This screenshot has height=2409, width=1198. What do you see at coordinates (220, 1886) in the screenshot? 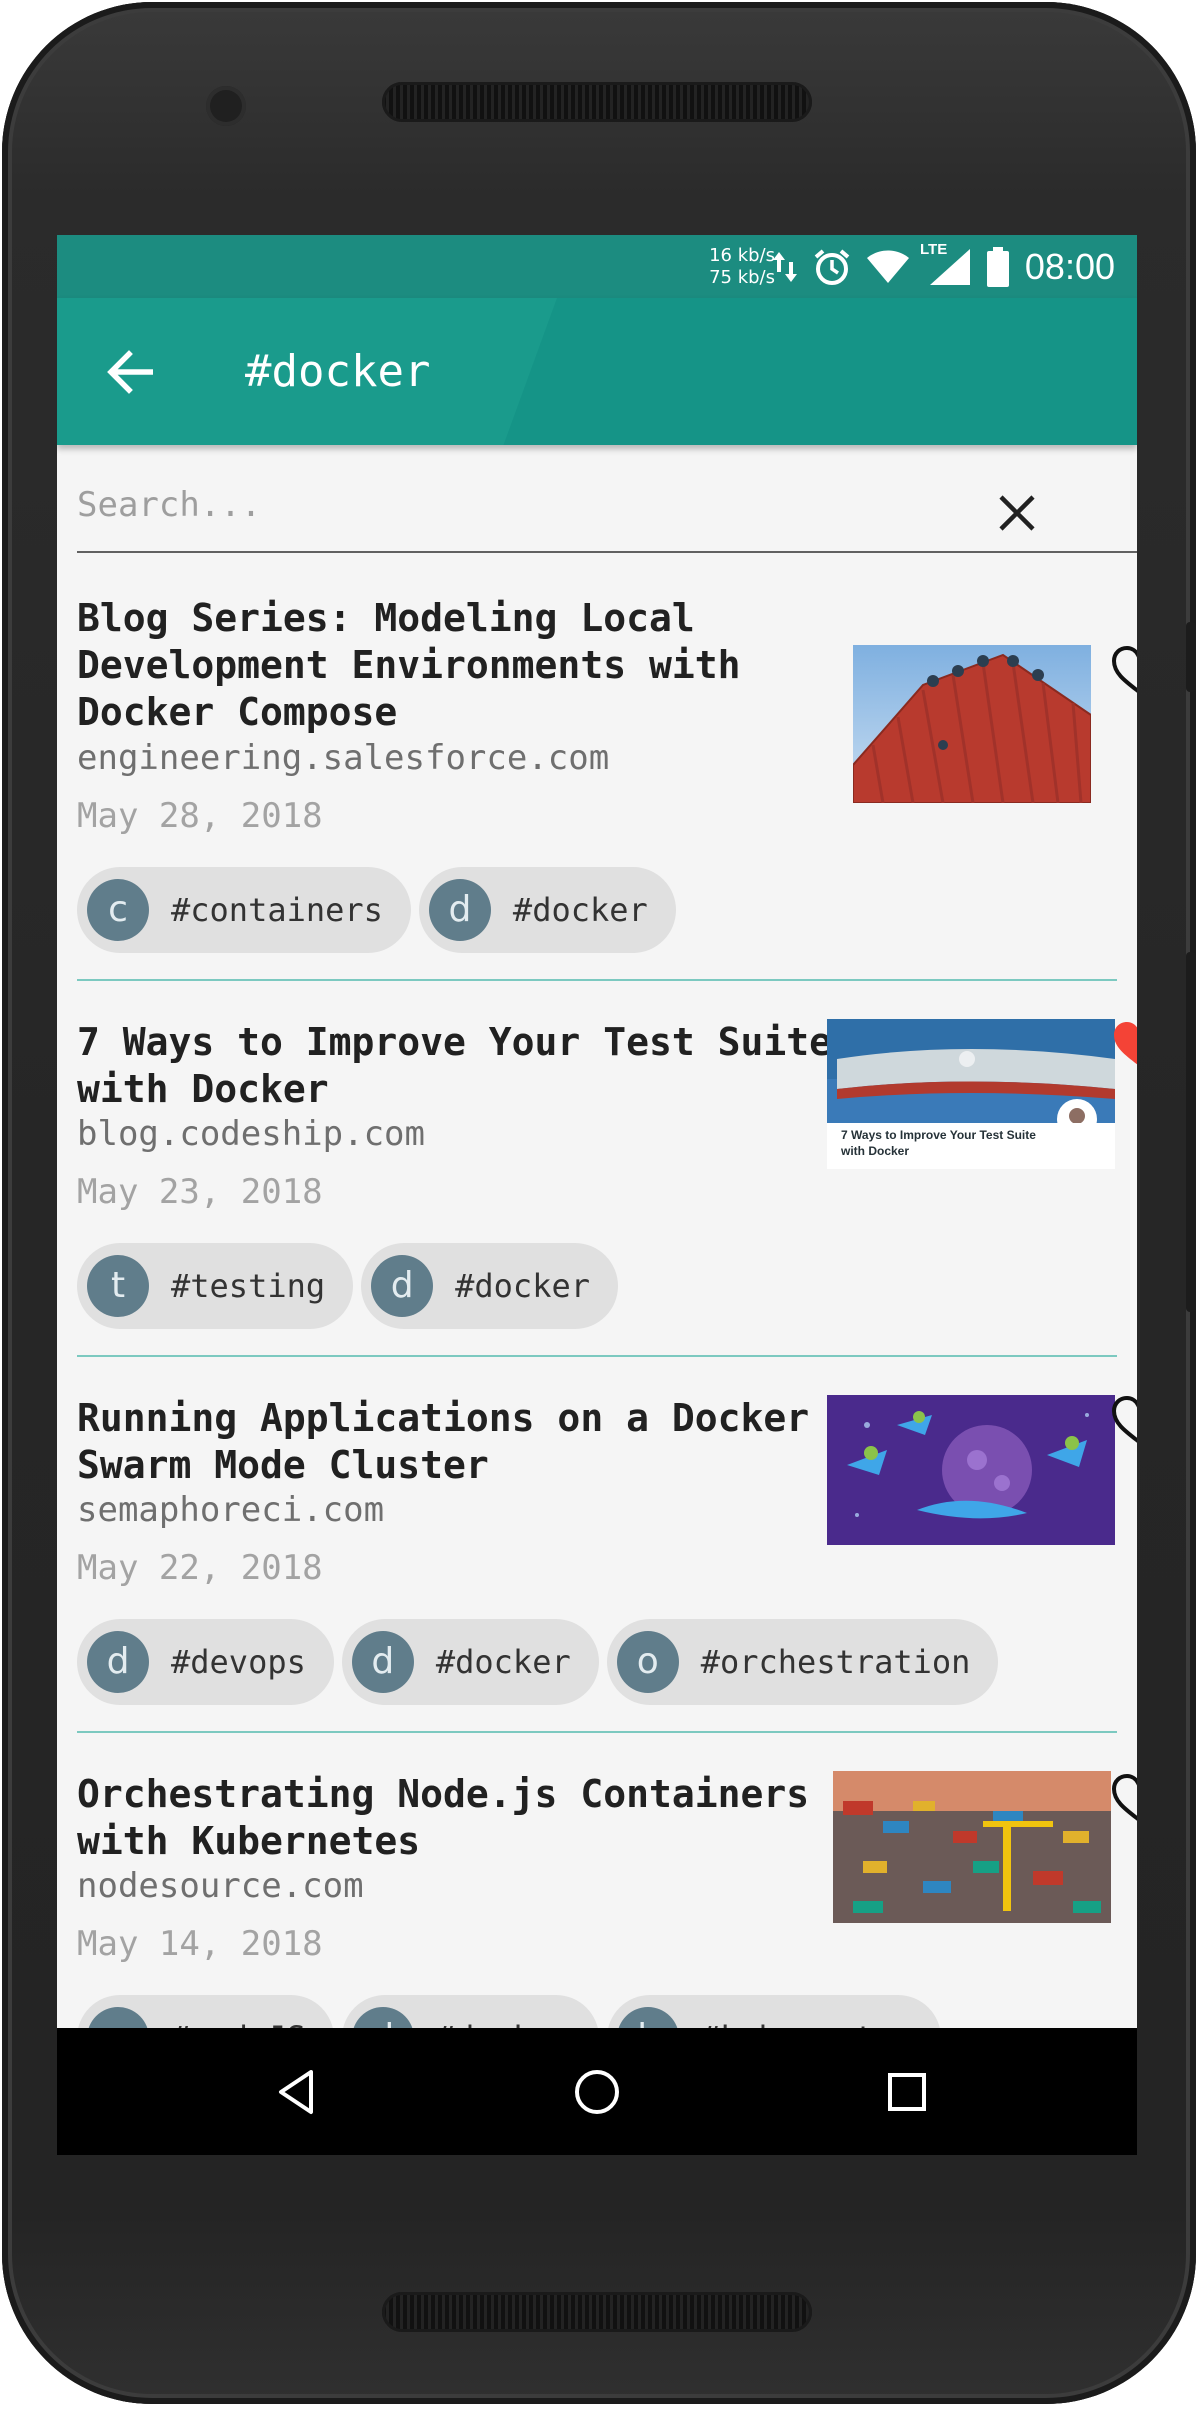
I see `article-domain: nodesource.com` at bounding box center [220, 1886].